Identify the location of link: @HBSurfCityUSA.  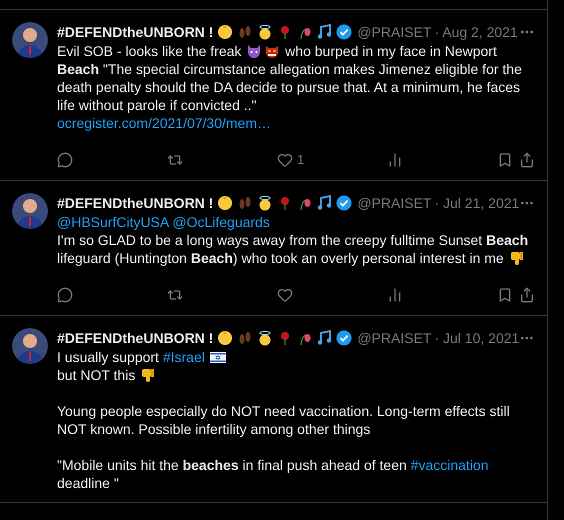
(112, 222).